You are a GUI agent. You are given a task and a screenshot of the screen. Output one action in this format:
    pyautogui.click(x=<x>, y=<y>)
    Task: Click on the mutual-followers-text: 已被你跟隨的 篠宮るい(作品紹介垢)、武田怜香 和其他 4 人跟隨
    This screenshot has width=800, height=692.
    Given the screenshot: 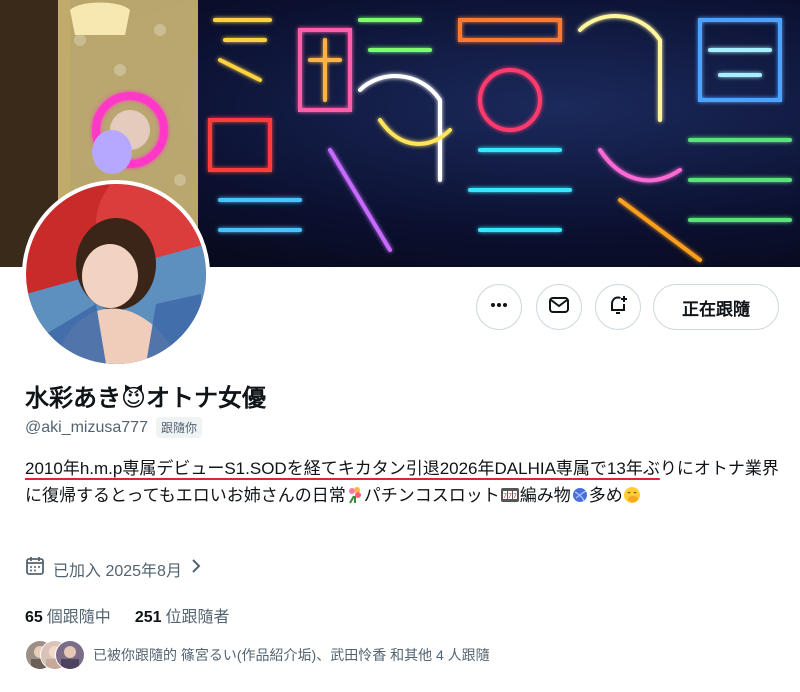 What is the action you would take?
    pyautogui.click(x=291, y=655)
    